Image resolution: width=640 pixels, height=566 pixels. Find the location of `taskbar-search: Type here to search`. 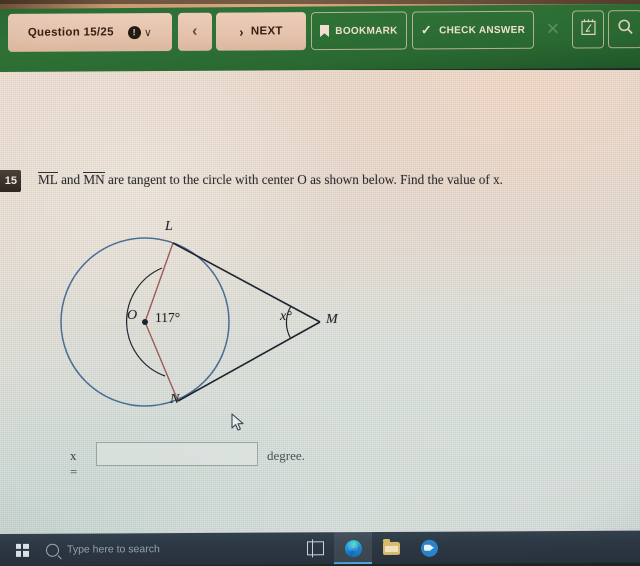

taskbar-search: Type here to search is located at coordinates (103, 549).